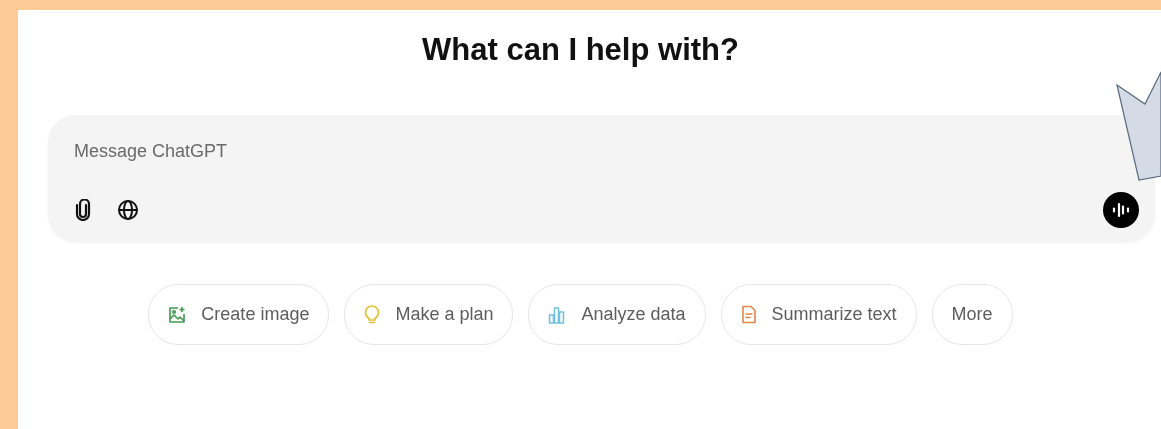  I want to click on suggestion-button: More, so click(972, 314).